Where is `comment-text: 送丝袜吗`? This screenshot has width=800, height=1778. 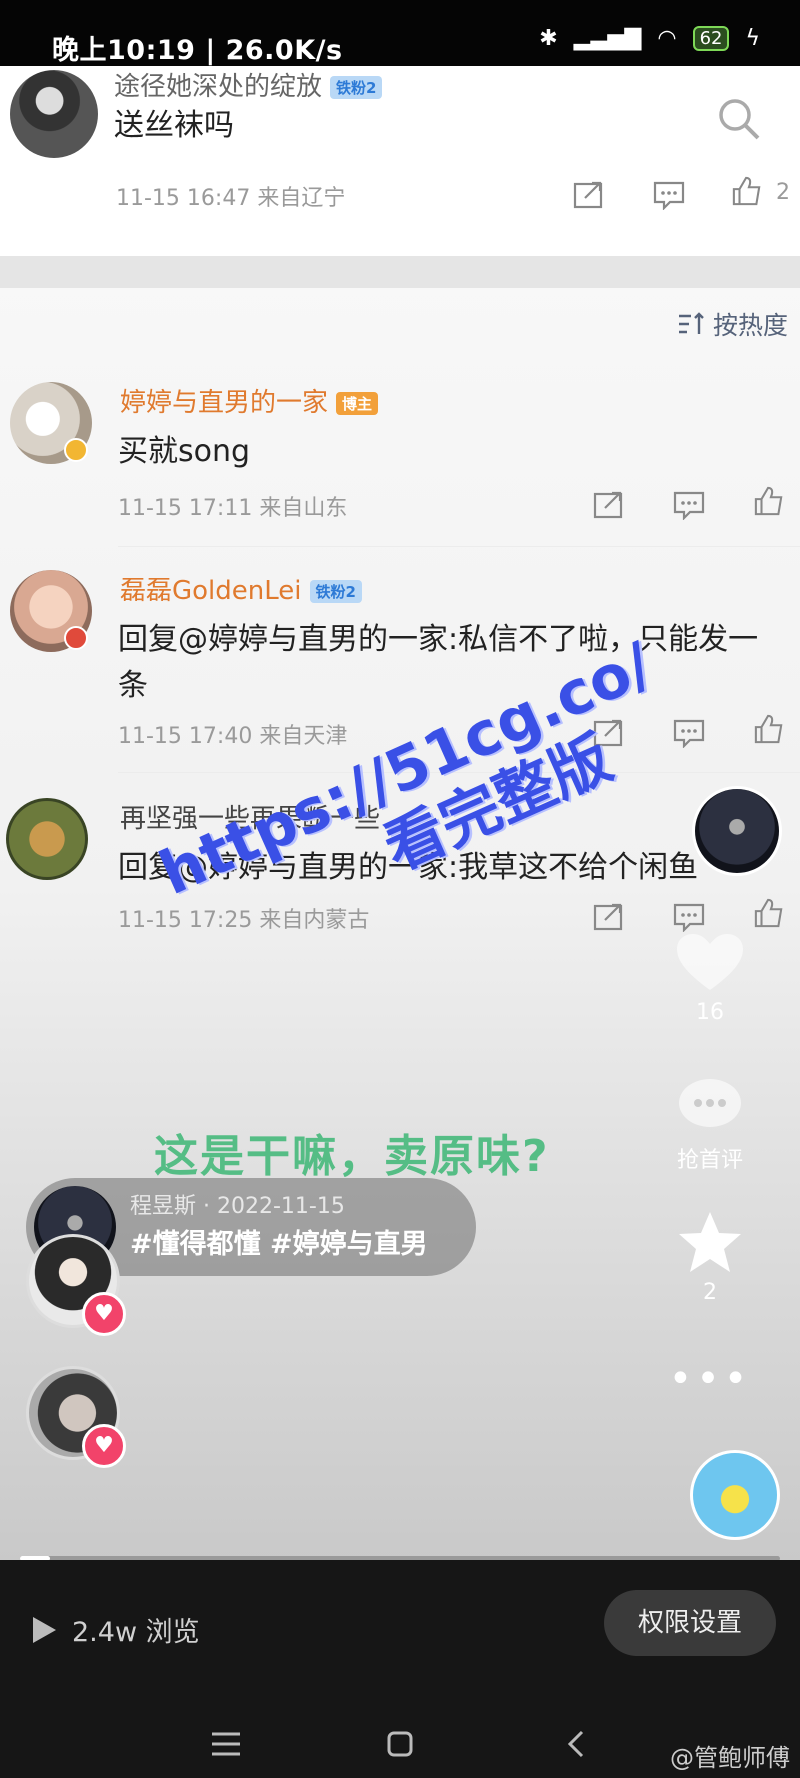 comment-text: 送丝袜吗 is located at coordinates (174, 125).